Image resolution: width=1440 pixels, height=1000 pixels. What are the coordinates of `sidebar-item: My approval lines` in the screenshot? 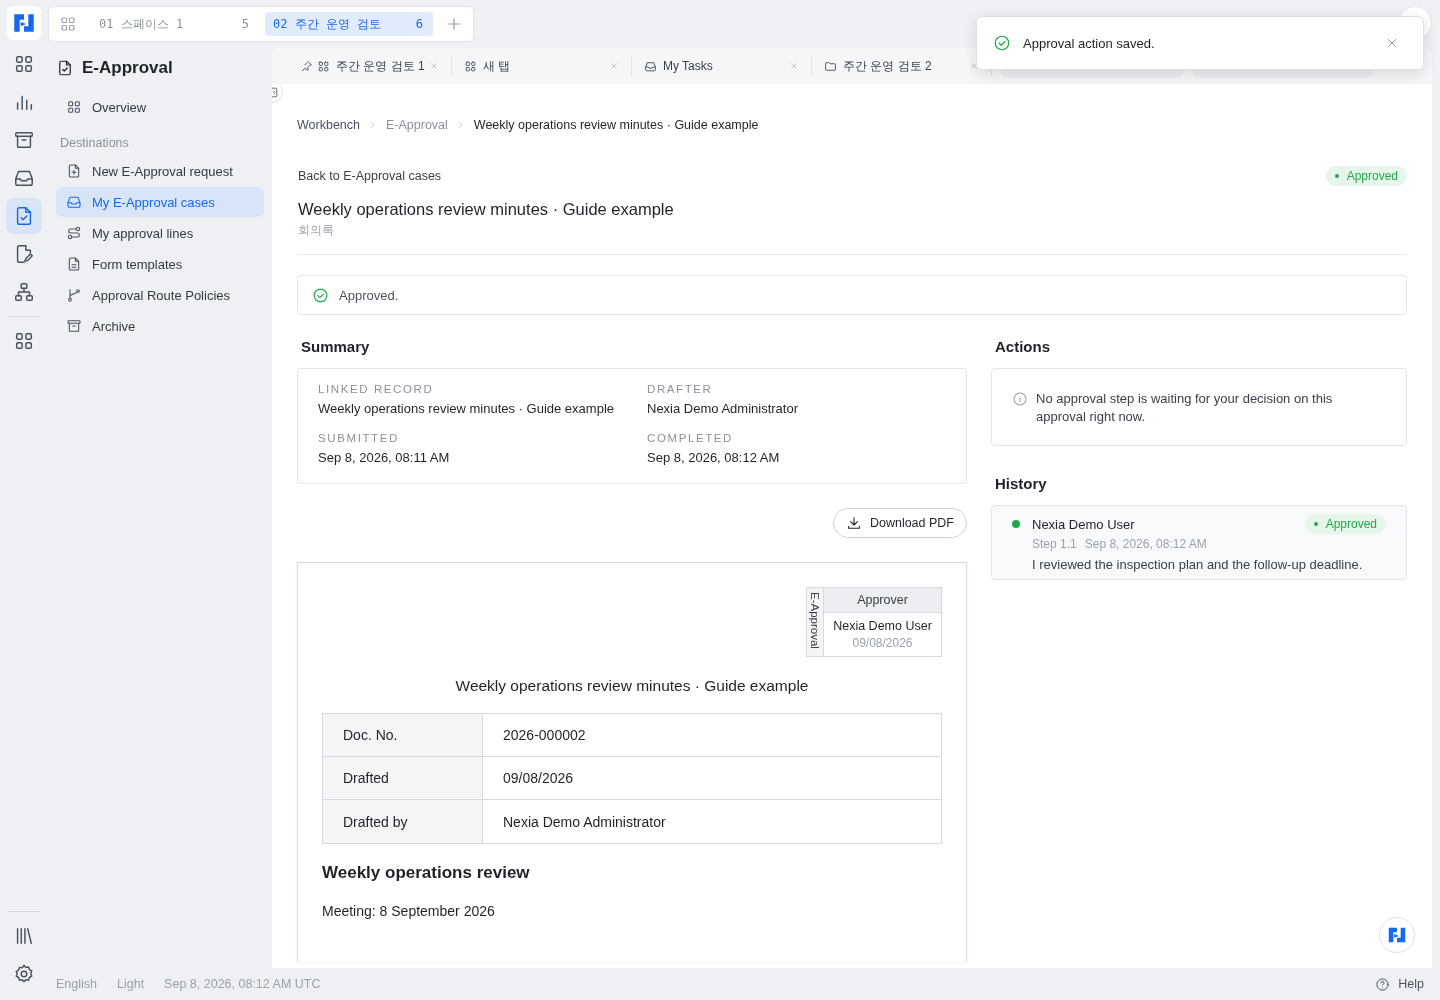 It's located at (160, 233).